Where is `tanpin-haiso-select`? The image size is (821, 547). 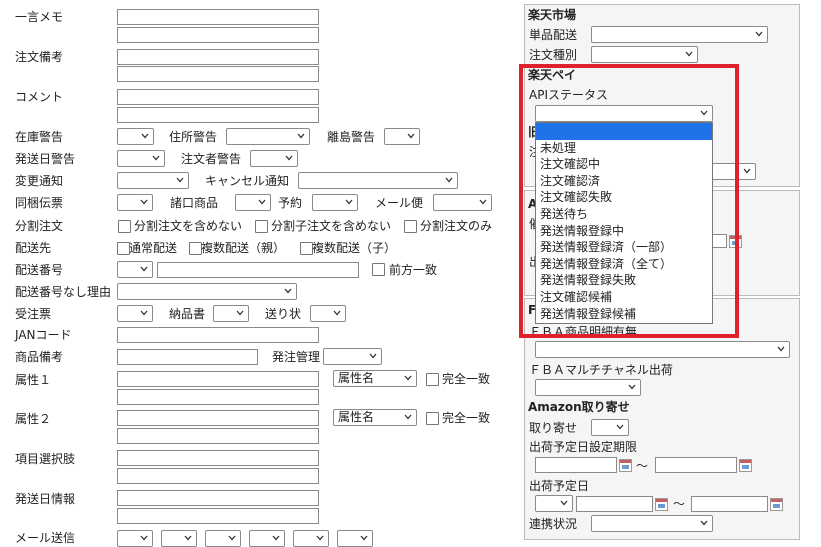
tanpin-haiso-select is located at coordinates (679, 34).